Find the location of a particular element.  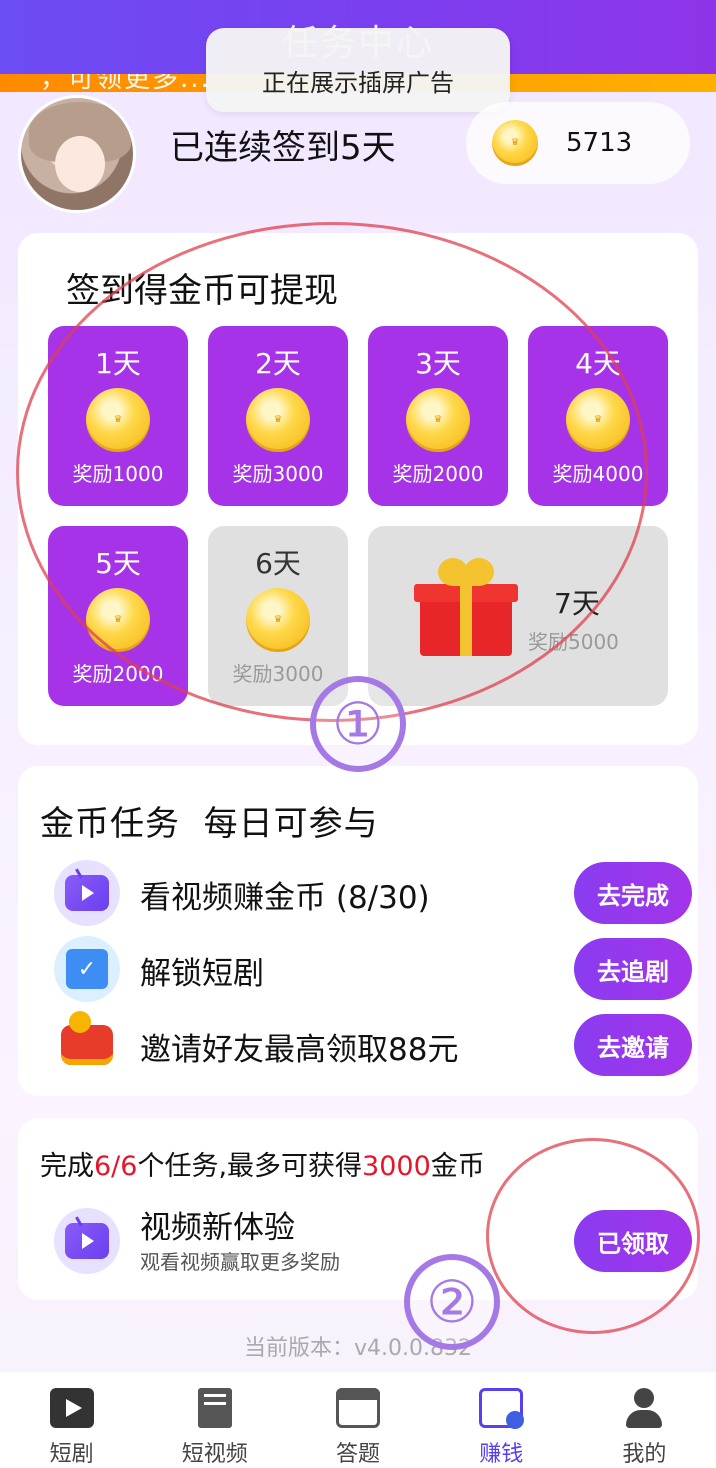

nav-label: 答题 is located at coordinates (358, 1454).